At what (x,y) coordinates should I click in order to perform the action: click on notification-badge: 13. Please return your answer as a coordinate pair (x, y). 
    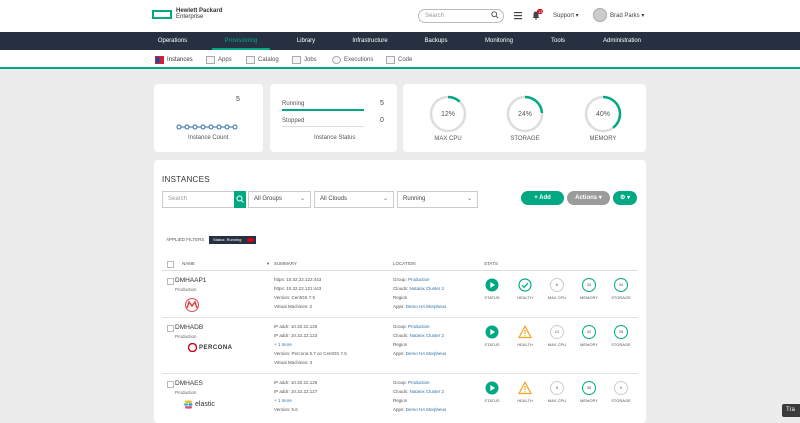
    Looking at the image, I should click on (540, 11).